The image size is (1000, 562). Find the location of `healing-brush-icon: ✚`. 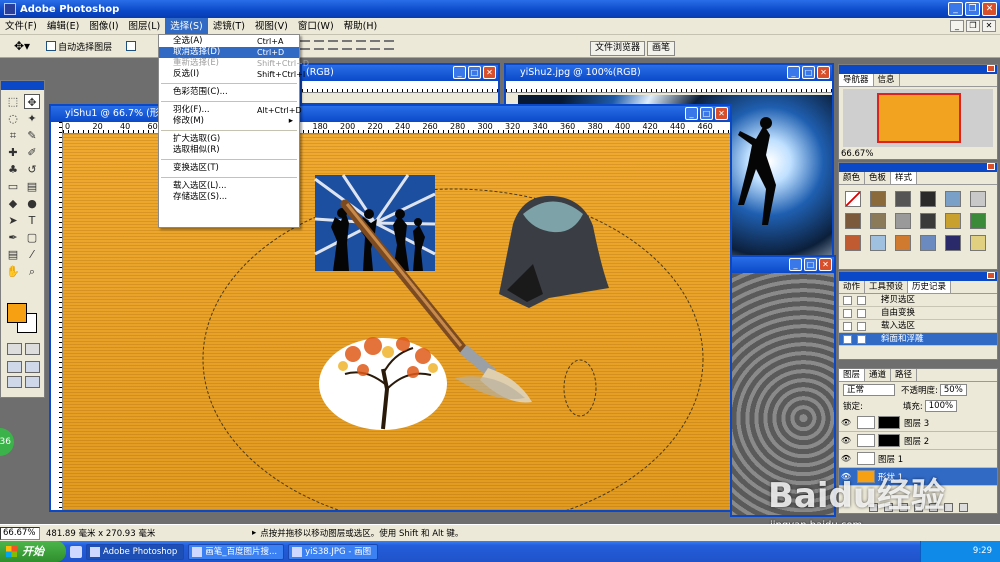

healing-brush-icon: ✚ is located at coordinates (13, 152).